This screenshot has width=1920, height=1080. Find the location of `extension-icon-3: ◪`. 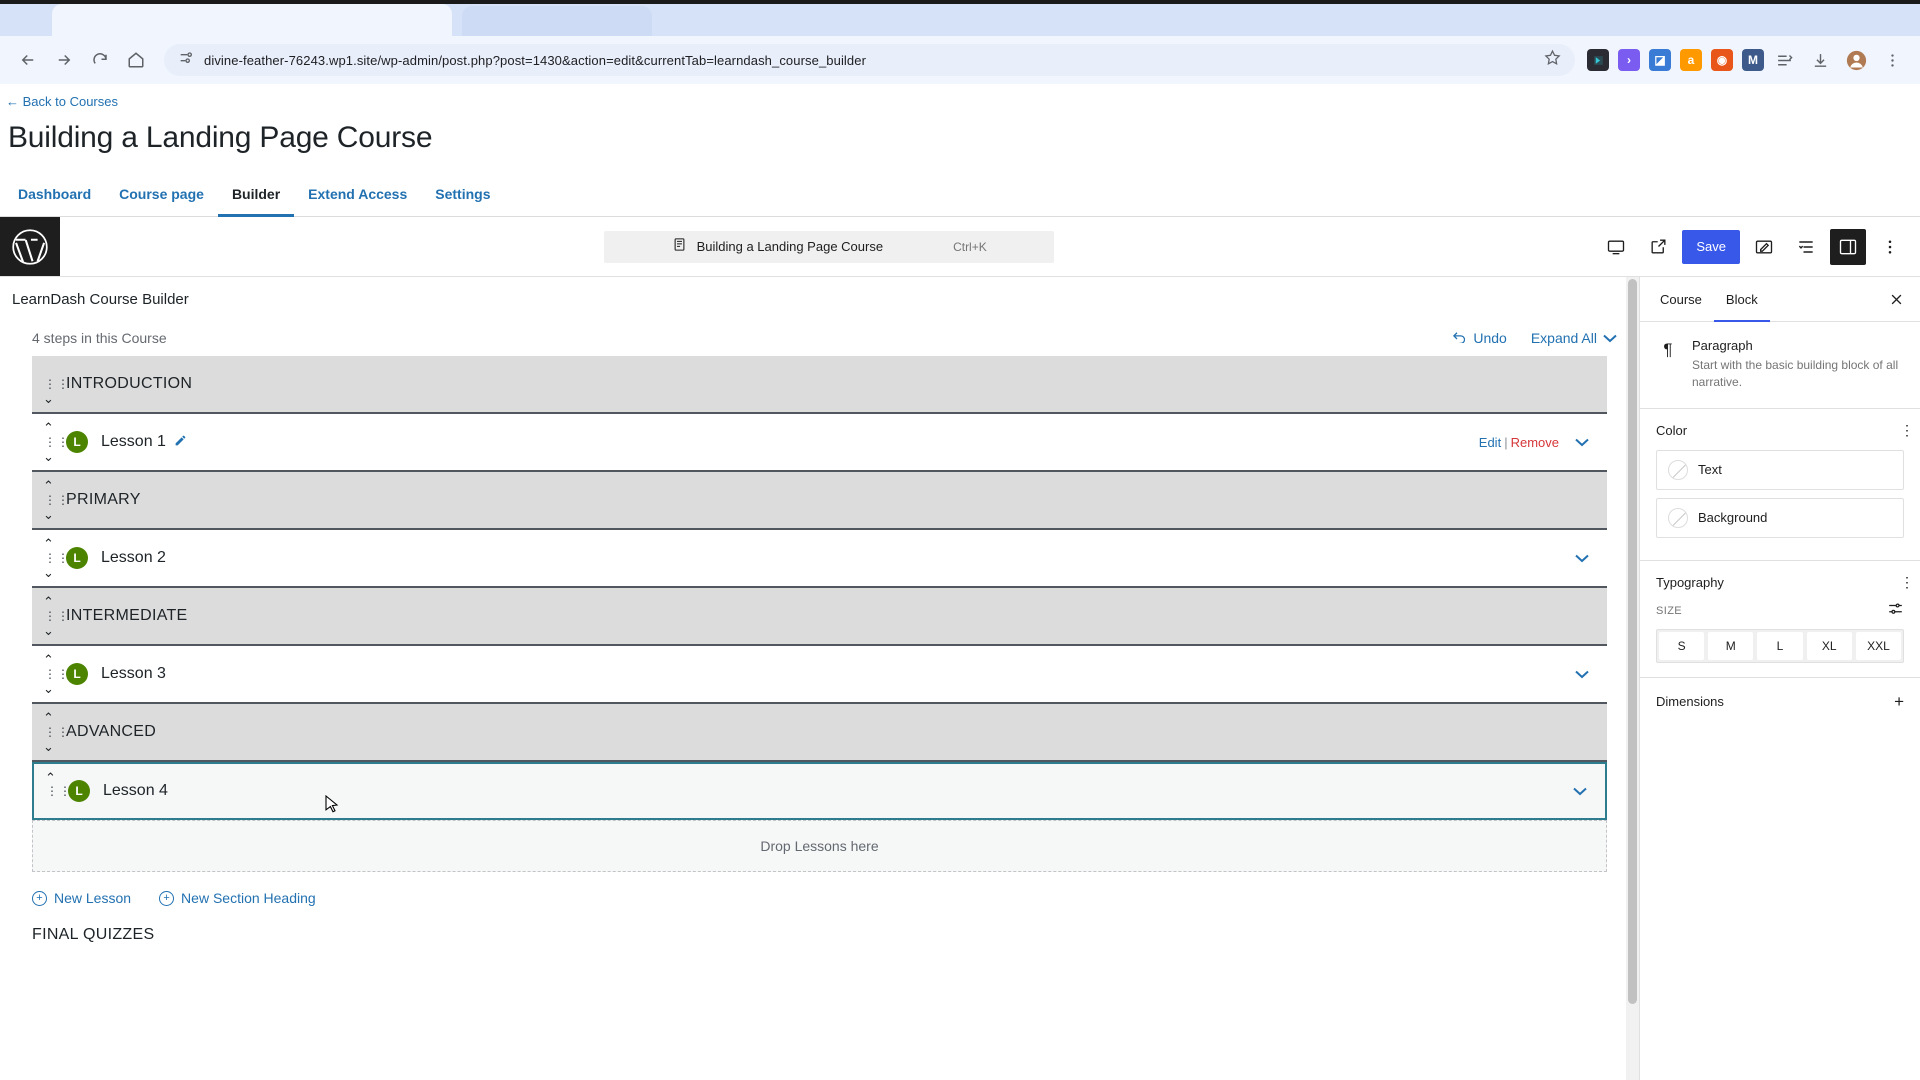

extension-icon-3: ◪ is located at coordinates (1660, 60).